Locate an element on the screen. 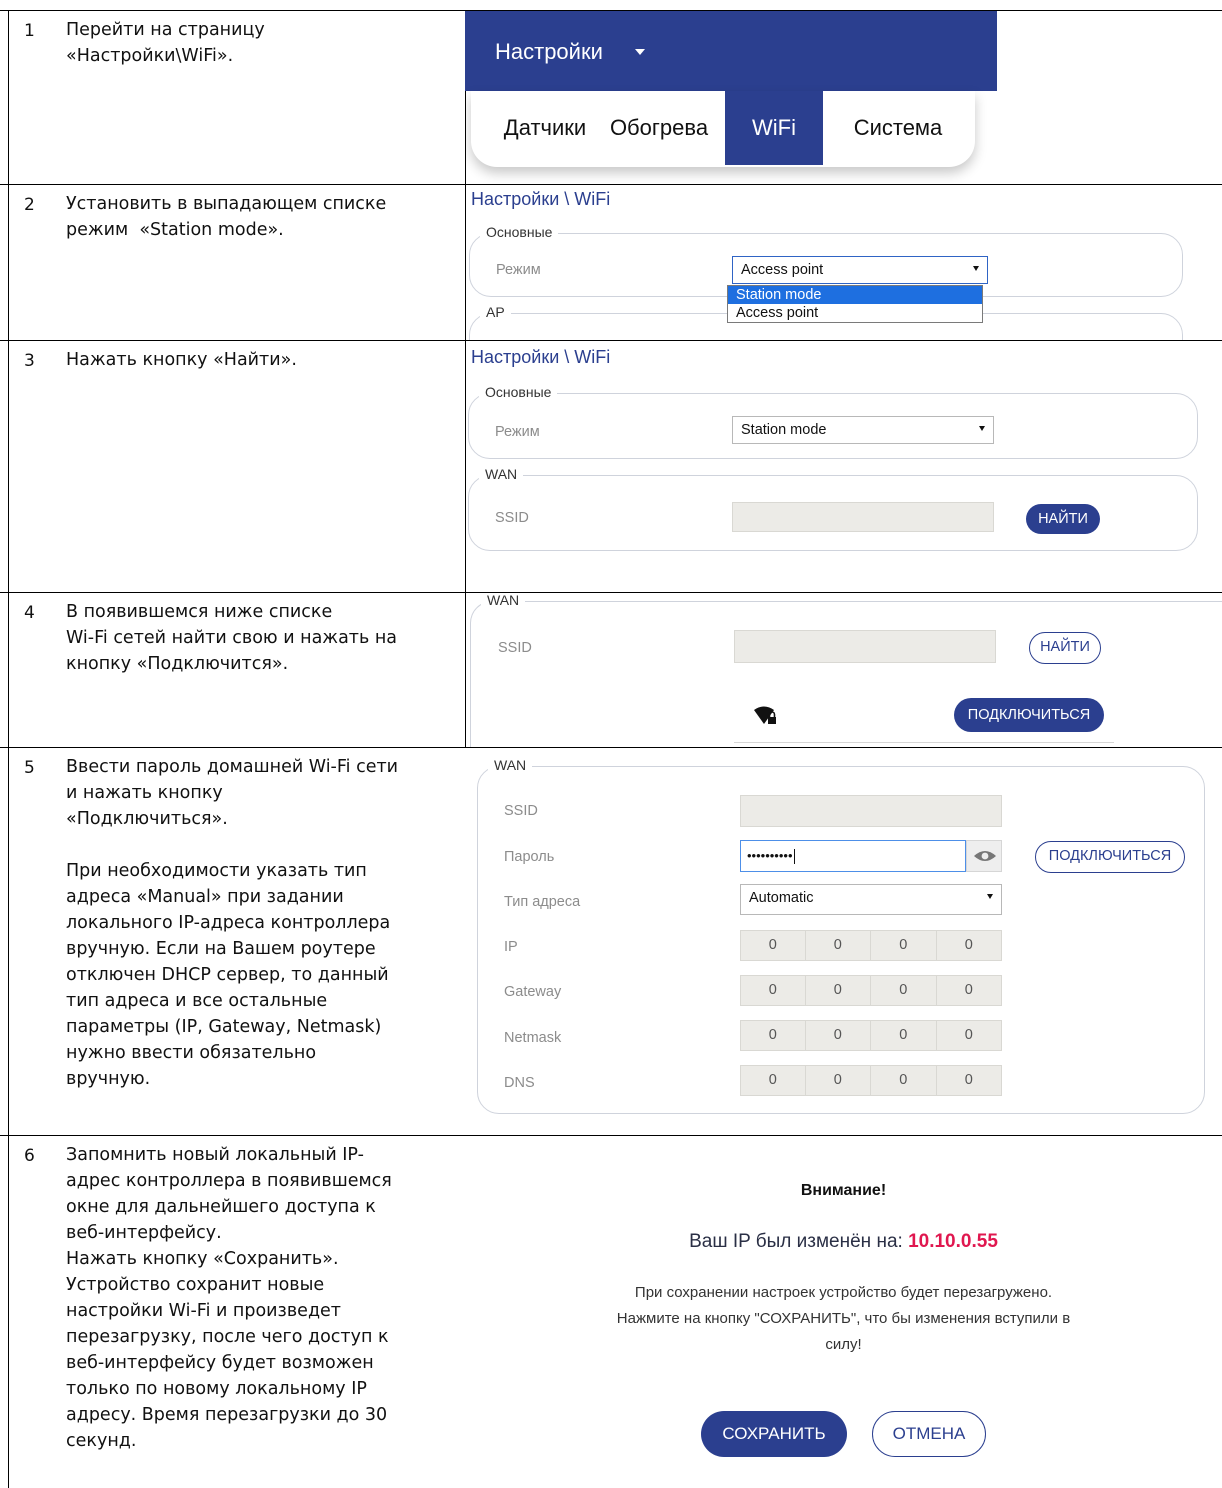 The image size is (1222, 1488). save-button: СОХРАНИТЬ is located at coordinates (774, 1434).